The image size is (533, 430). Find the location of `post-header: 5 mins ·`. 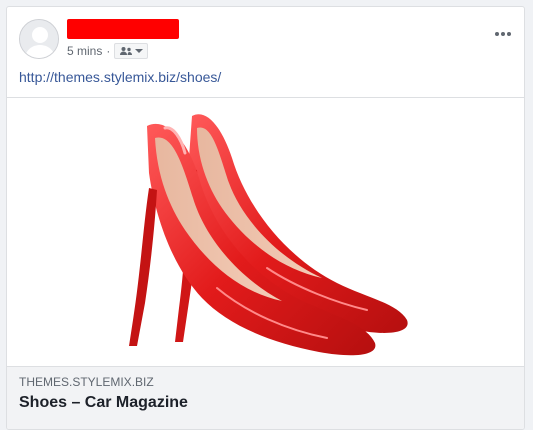

post-header: 5 mins · is located at coordinates (265, 43).